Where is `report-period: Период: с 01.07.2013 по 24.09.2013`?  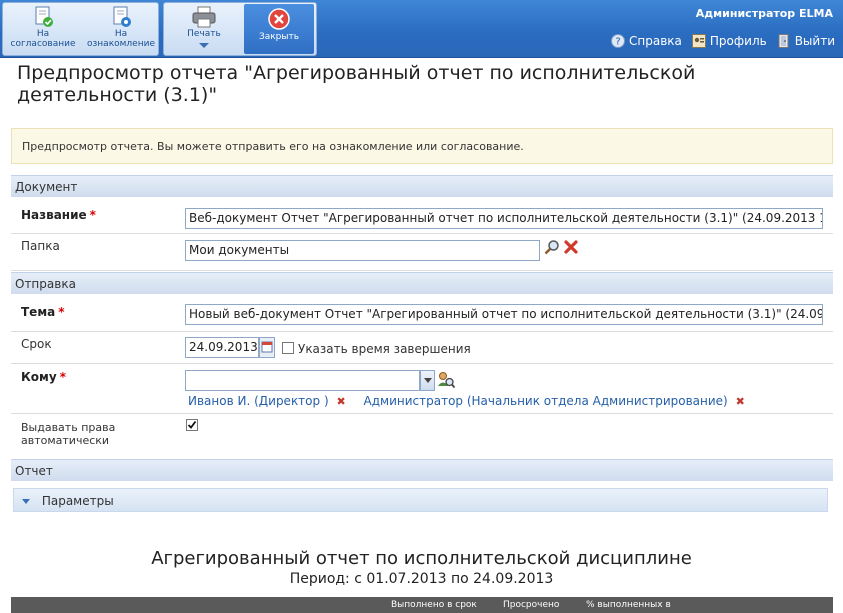 report-period: Период: с 01.07.2013 по 24.09.2013 is located at coordinates (421, 579).